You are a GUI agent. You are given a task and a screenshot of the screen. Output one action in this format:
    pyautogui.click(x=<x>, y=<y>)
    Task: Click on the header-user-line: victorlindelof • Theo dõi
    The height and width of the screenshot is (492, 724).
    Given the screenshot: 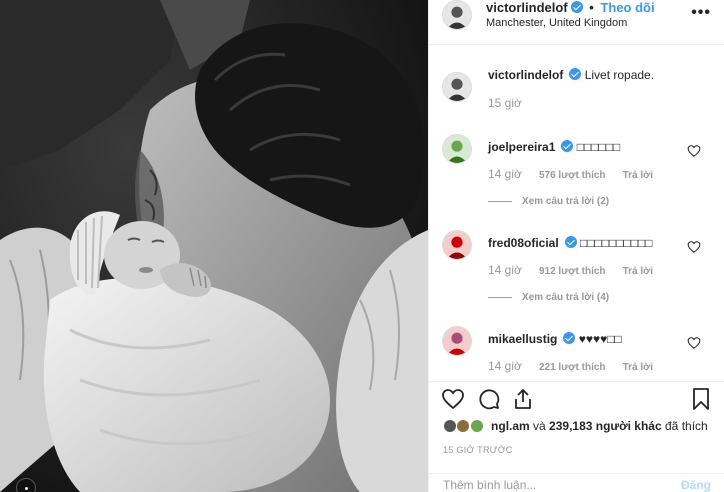 What is the action you would take?
    pyautogui.click(x=570, y=7)
    